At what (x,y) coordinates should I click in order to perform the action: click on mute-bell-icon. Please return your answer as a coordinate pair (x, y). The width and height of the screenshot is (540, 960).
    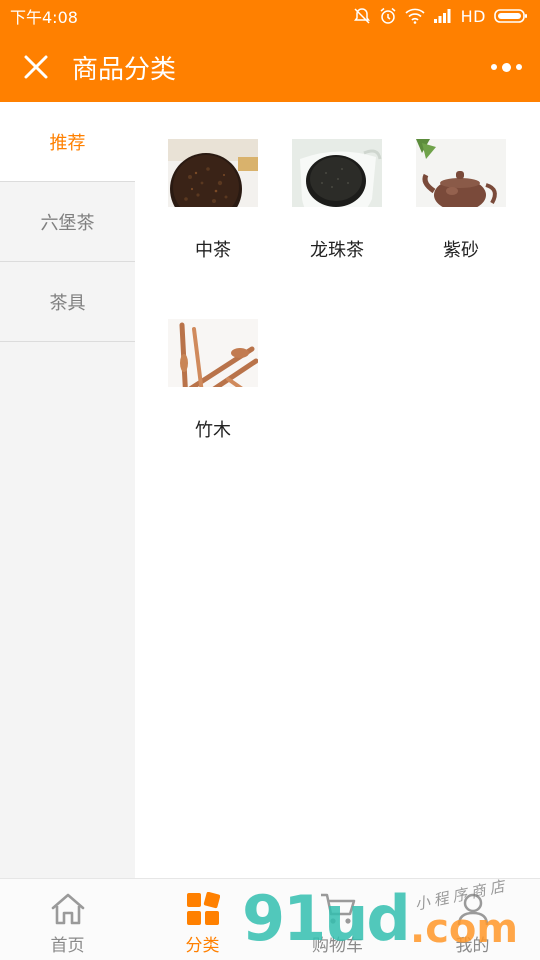
    Looking at the image, I should click on (362, 16).